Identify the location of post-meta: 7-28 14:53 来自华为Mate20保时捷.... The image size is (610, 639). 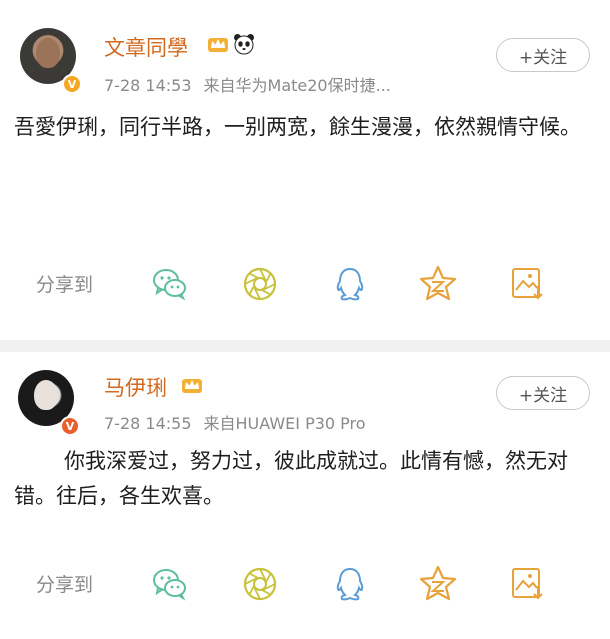
(247, 84).